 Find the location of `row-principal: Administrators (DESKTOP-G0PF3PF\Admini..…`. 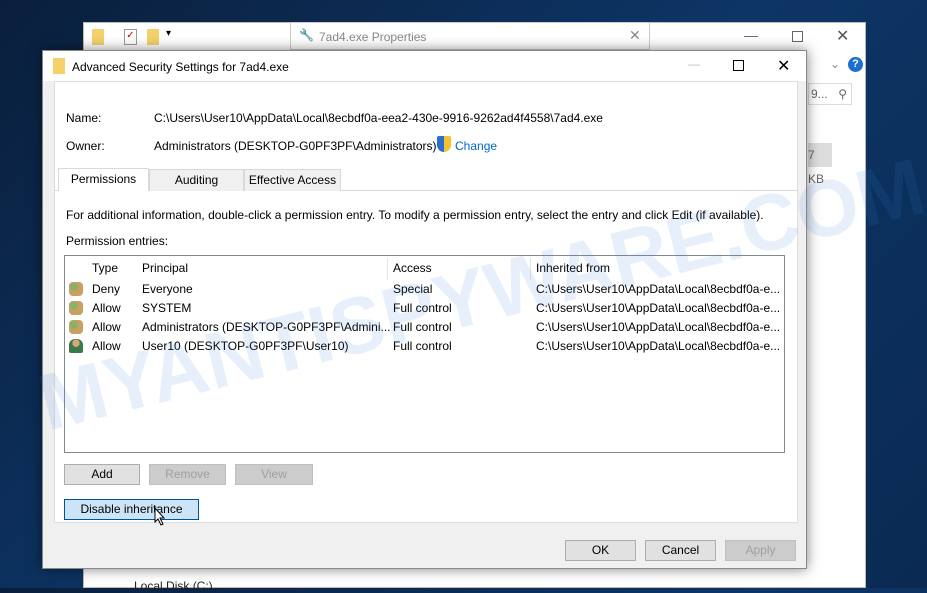

row-principal: Administrators (DESKTOP-G0PF3PF\Admini..… is located at coordinates (266, 327).